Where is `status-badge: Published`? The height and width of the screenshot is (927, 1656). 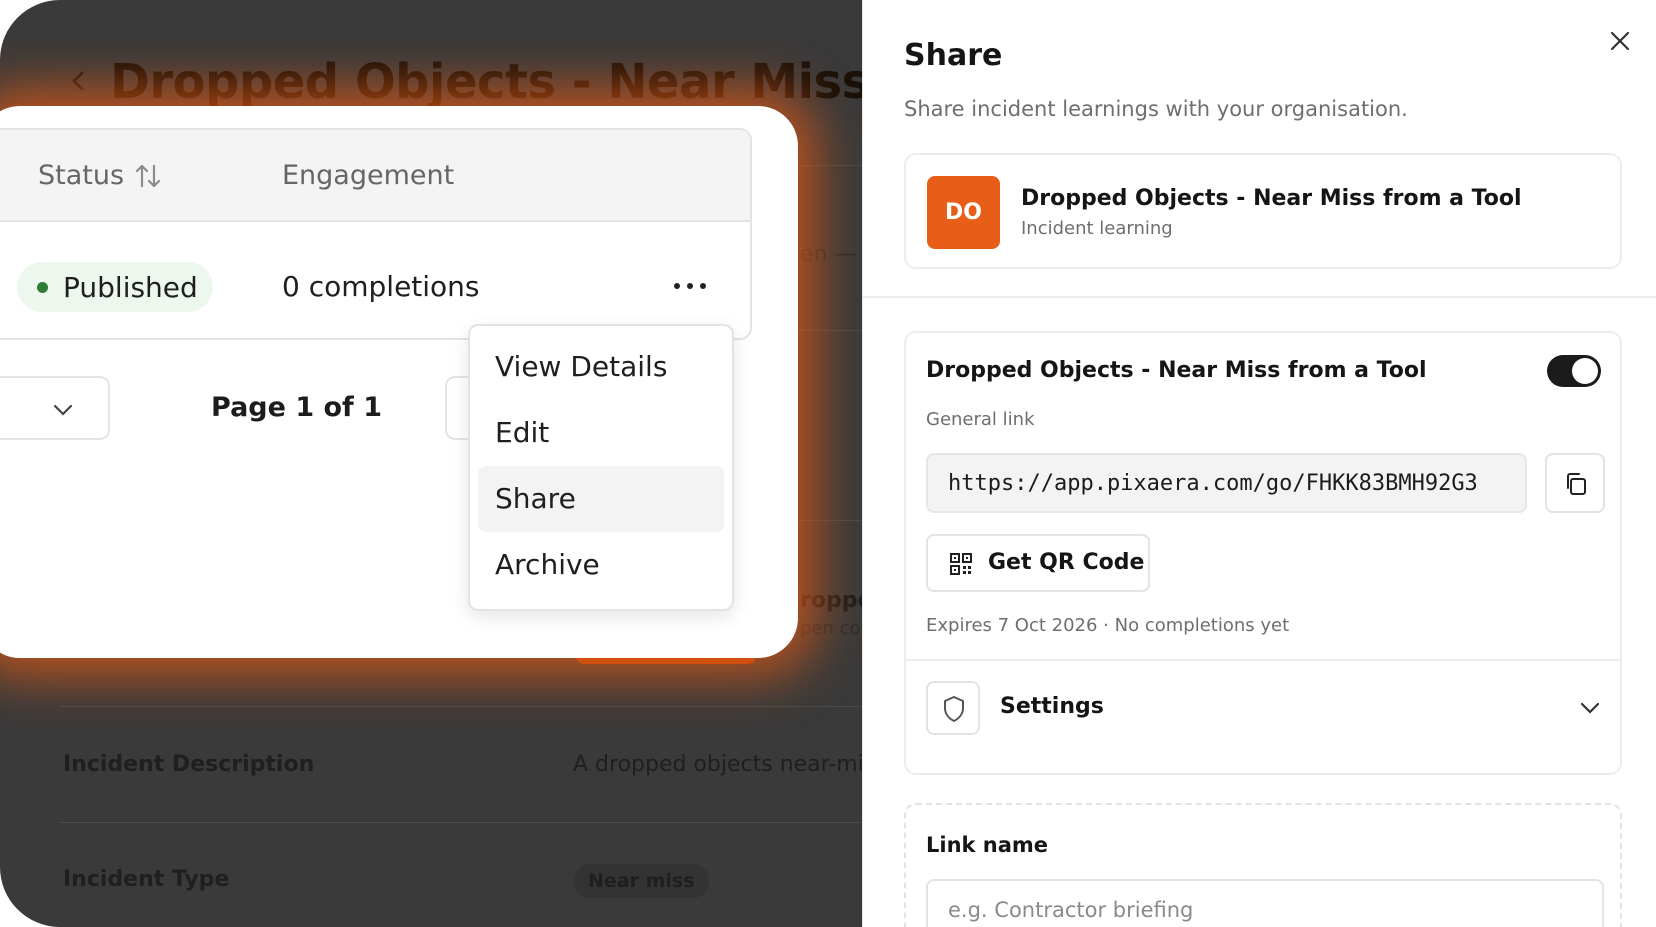 status-badge: Published is located at coordinates (115, 287).